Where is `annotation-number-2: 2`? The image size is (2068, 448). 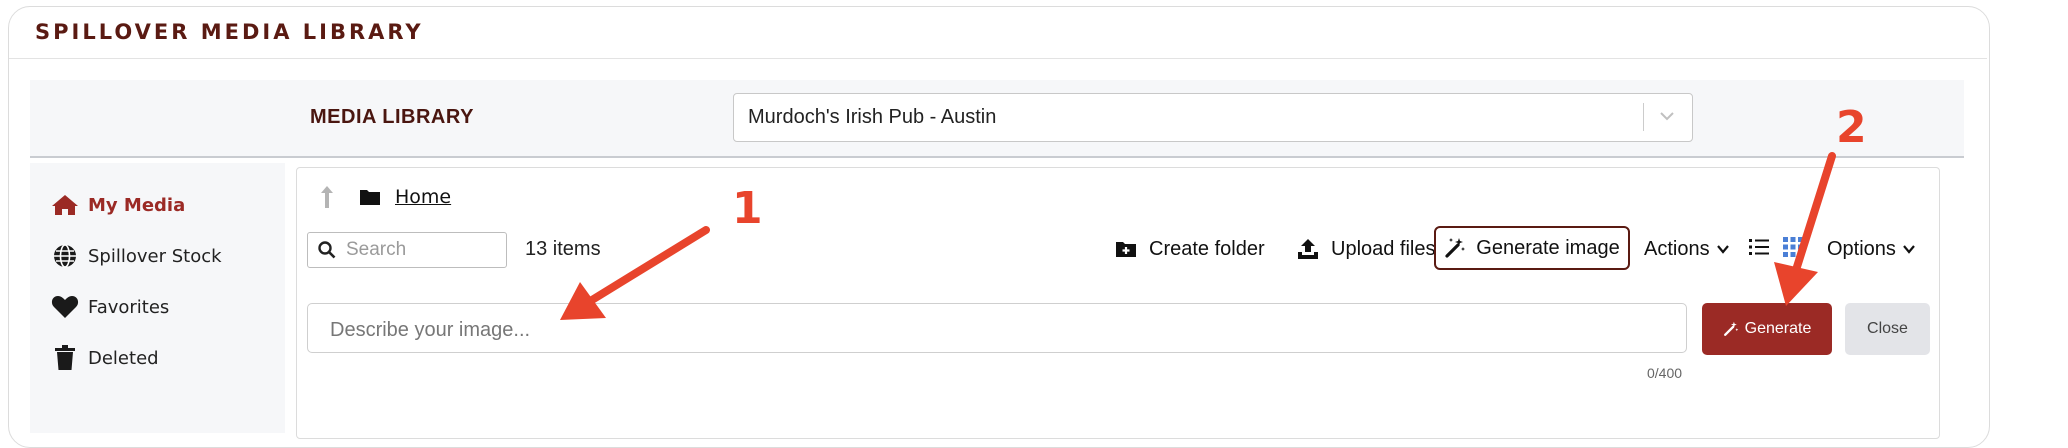
annotation-number-2: 2 is located at coordinates (1851, 127).